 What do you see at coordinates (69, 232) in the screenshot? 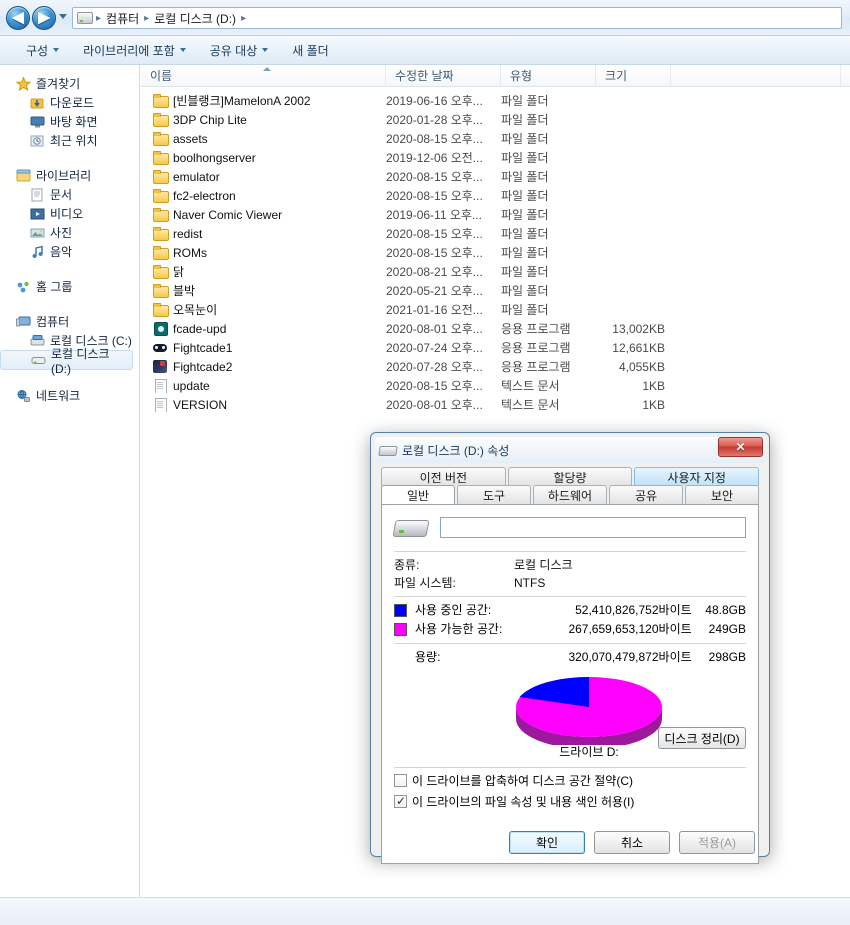
I see `sidebar-item-pictures: 사진` at bounding box center [69, 232].